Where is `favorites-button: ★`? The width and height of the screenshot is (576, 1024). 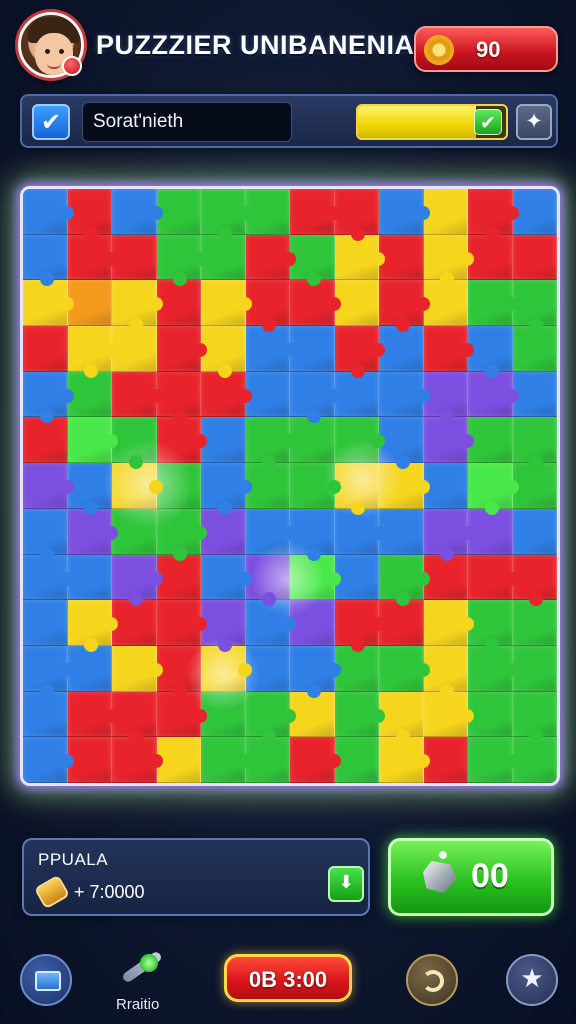 favorites-button: ★ is located at coordinates (532, 980).